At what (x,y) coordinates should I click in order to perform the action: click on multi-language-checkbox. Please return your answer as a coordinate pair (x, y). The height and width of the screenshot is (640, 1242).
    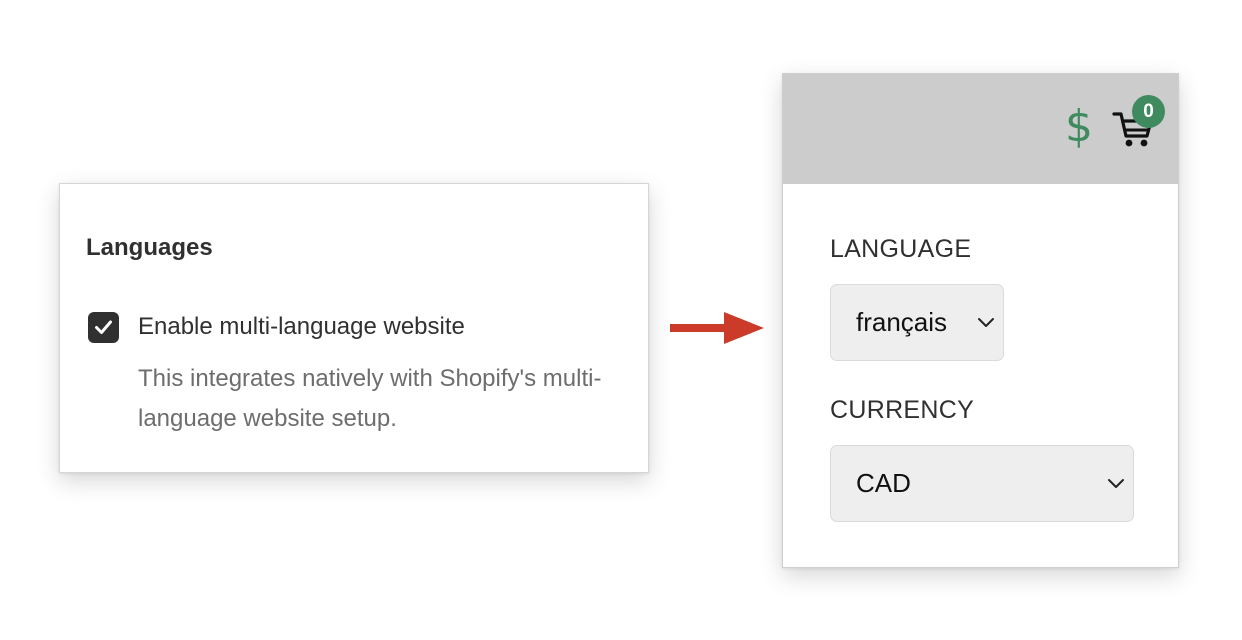
    Looking at the image, I should click on (103, 327).